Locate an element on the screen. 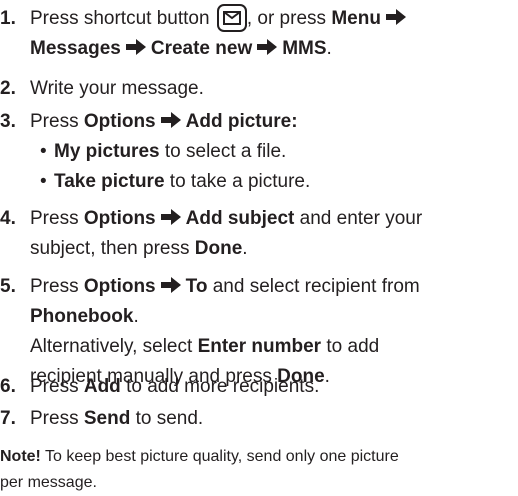 Image resolution: width=518 pixels, height=496 pixels. step-text-segment: to select a file. is located at coordinates (223, 151).